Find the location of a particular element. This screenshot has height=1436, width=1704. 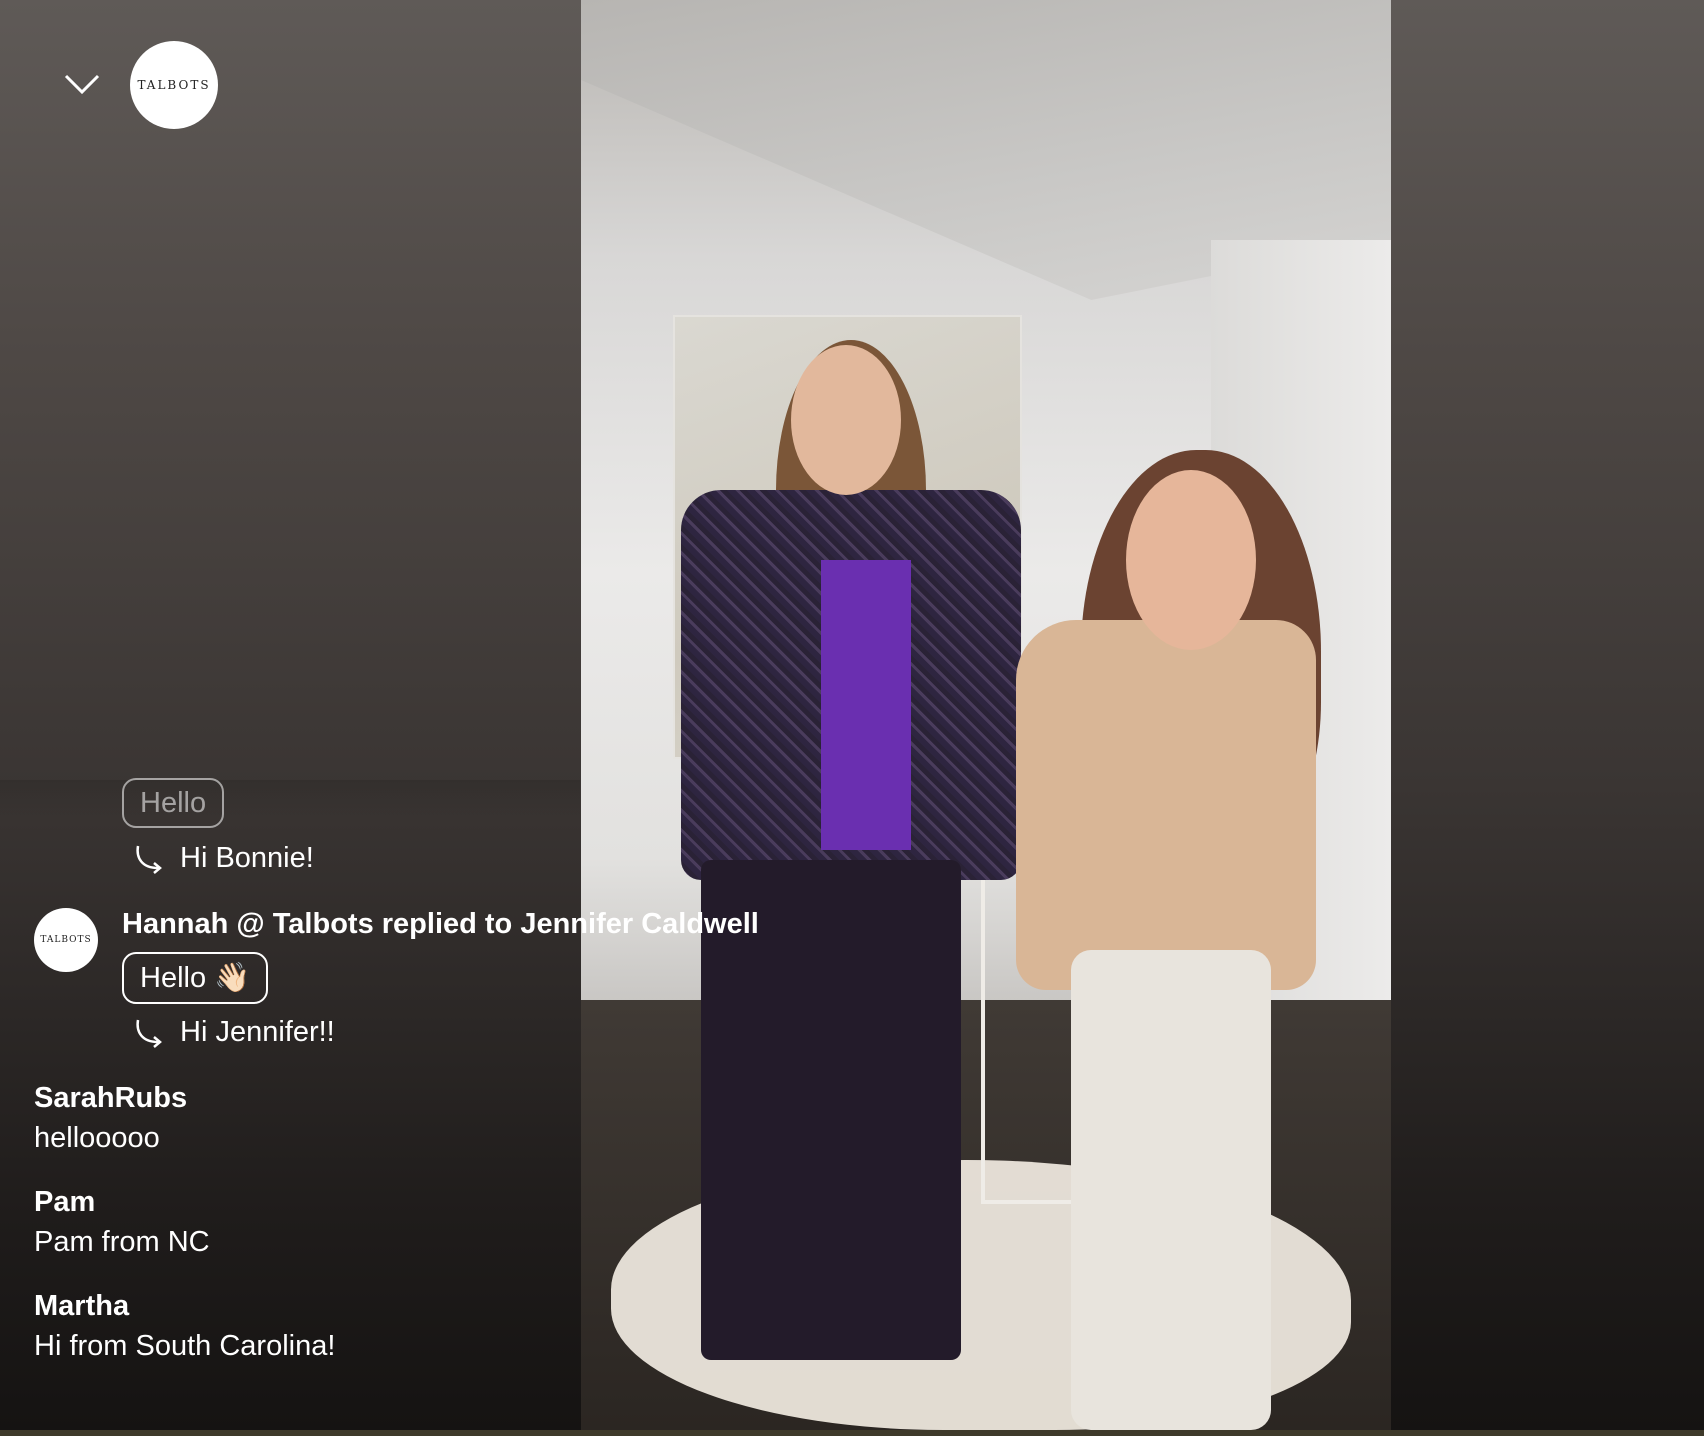

chevron-down-icon is located at coordinates (82, 84).